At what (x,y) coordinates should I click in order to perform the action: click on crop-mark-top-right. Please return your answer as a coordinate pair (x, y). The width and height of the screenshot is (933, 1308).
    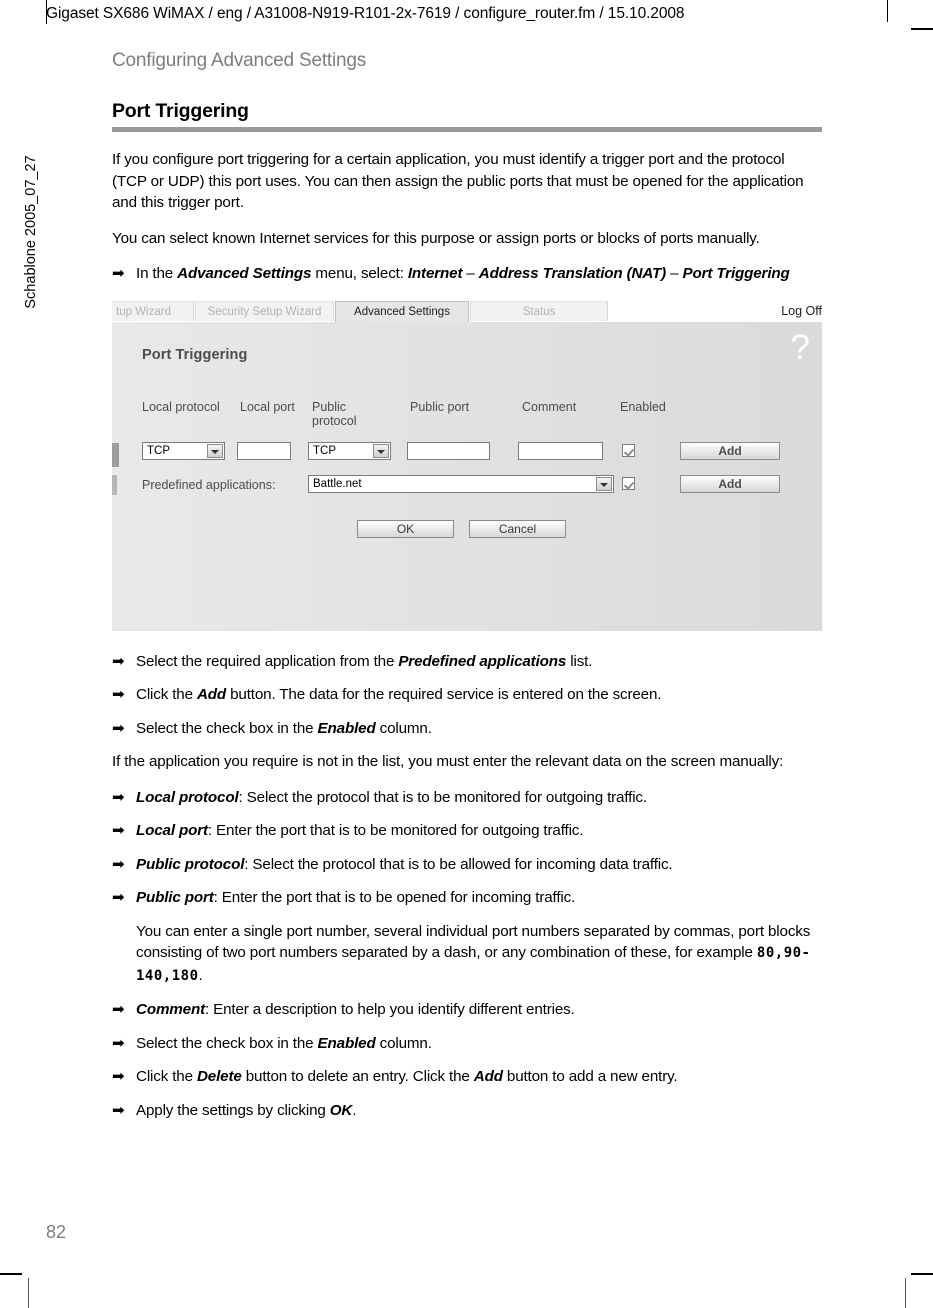
    Looking at the image, I should click on (887, 11).